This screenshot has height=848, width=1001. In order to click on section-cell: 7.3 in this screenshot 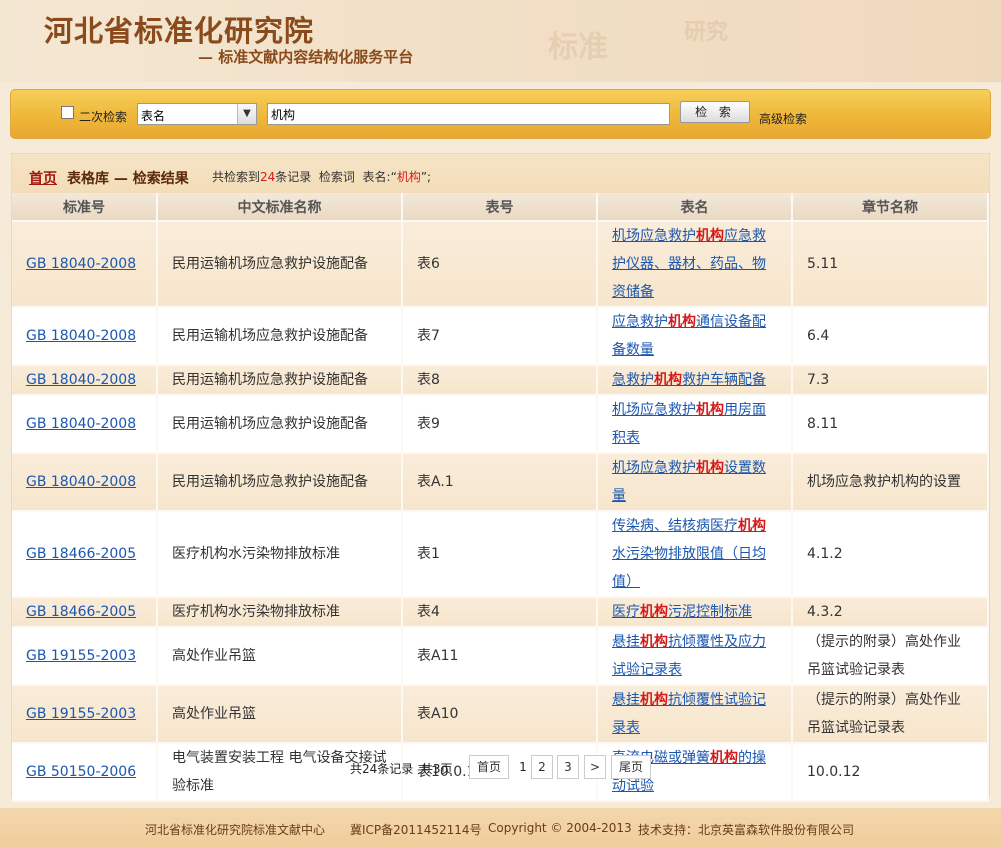, I will do `click(891, 381)`.